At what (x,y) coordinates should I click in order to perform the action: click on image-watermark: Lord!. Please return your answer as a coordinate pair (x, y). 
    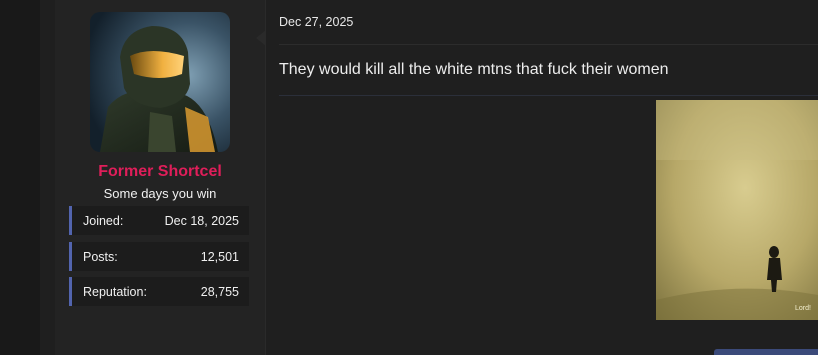
    Looking at the image, I should click on (803, 308).